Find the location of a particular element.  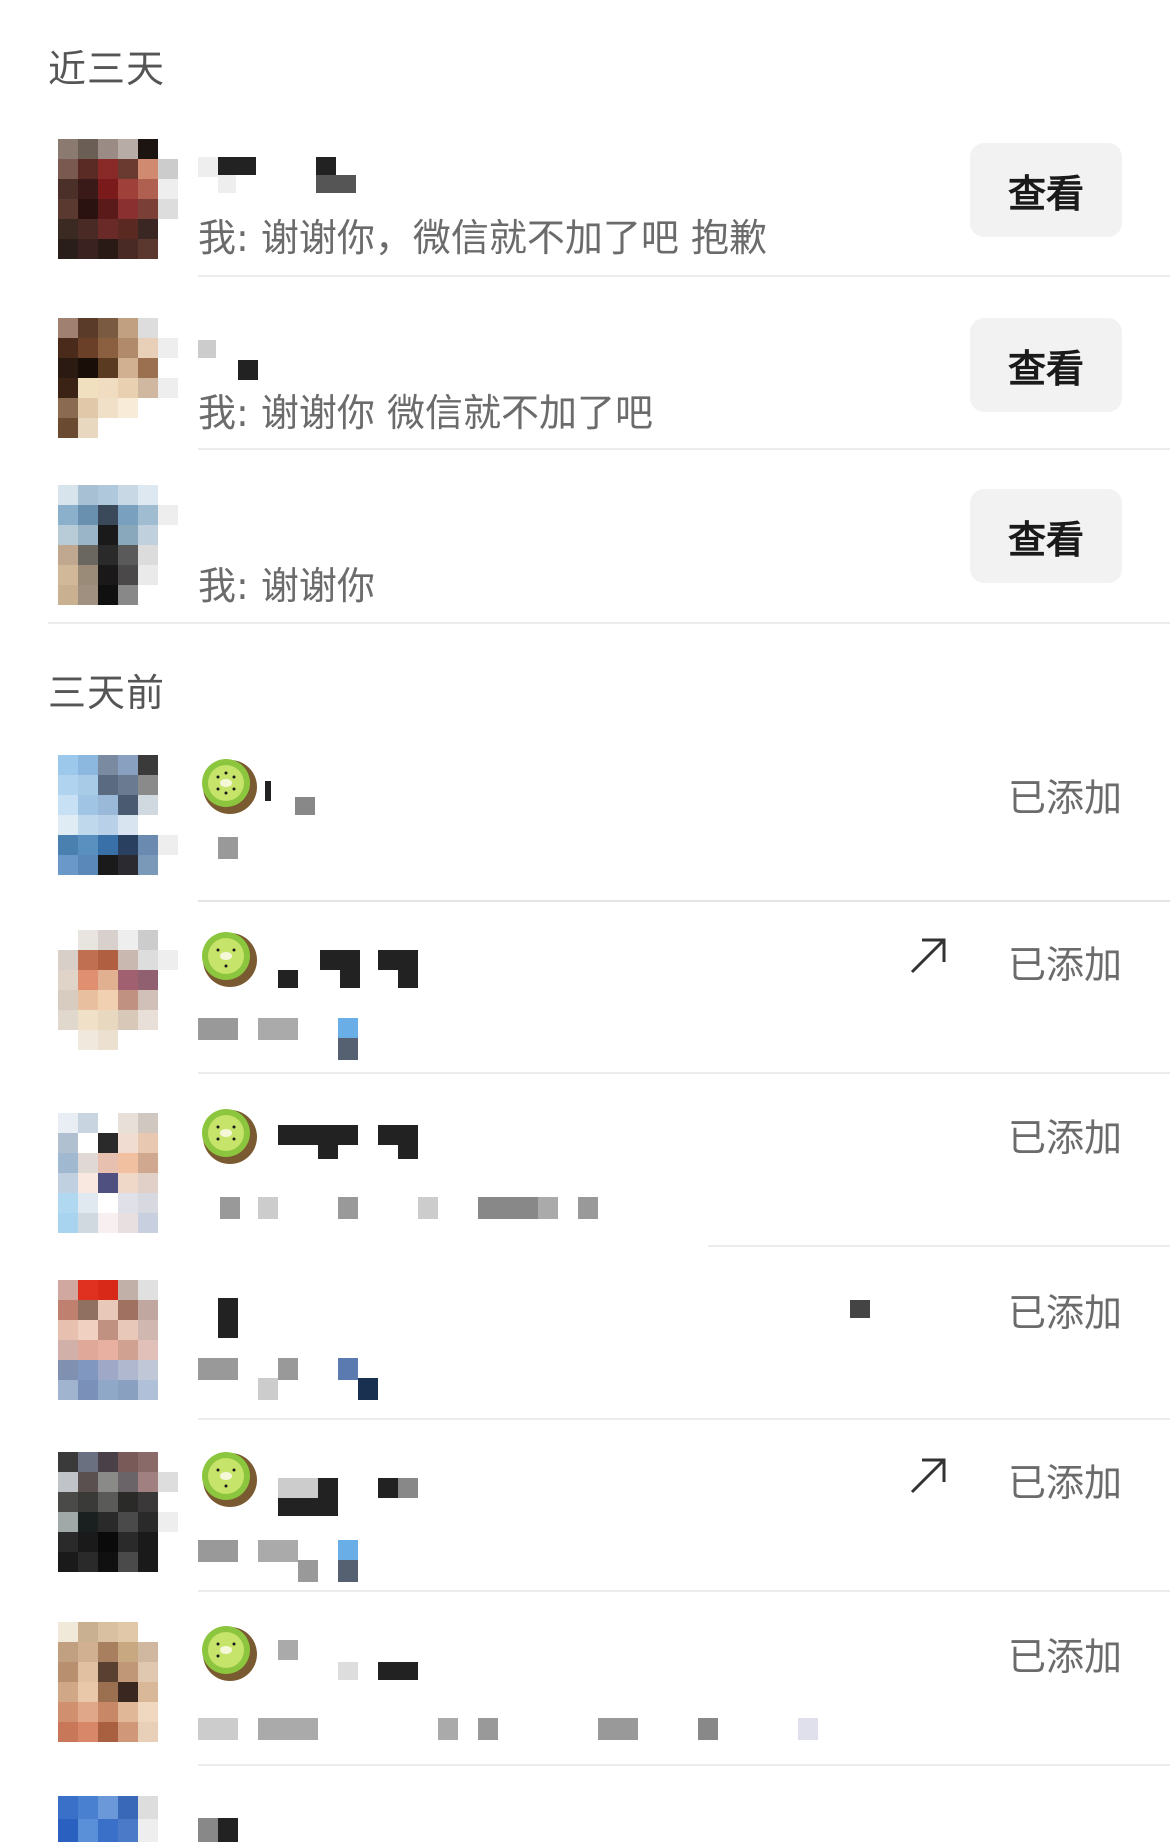

list-item is located at coordinates (585, 1819).